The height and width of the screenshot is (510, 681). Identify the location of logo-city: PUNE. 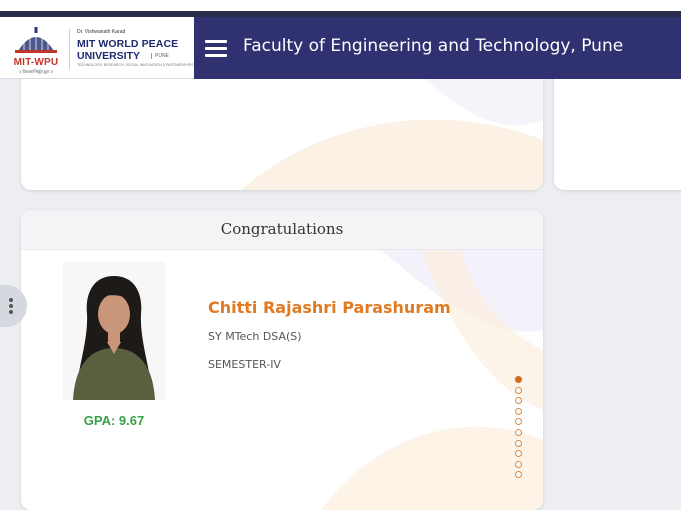
(160, 56).